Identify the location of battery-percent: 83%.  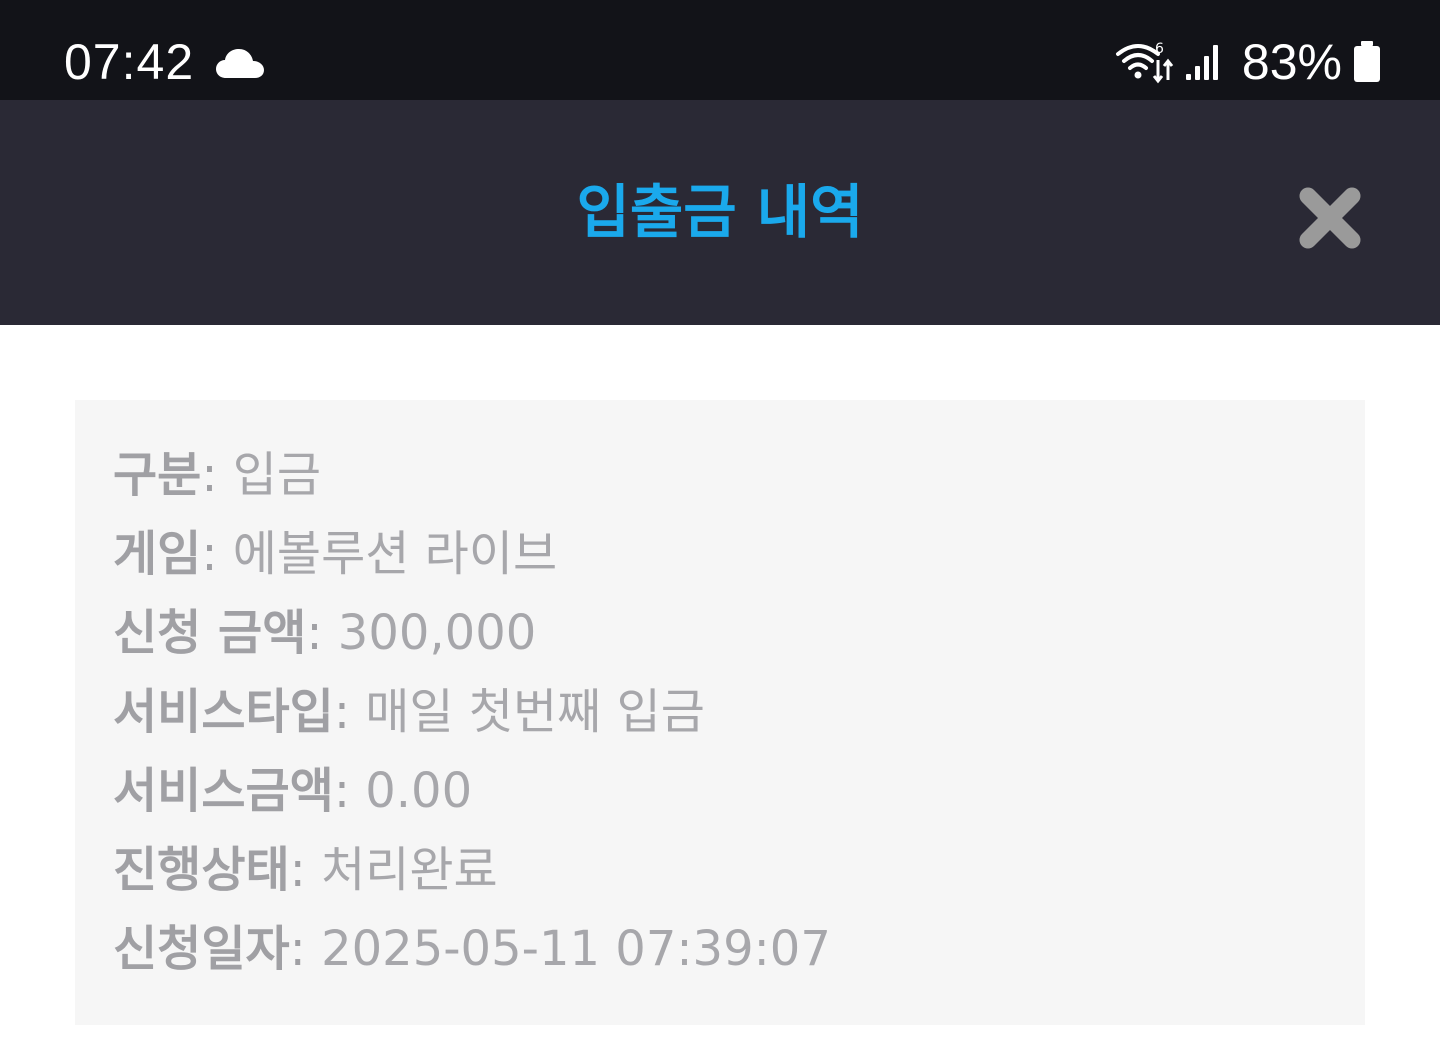
(1291, 62).